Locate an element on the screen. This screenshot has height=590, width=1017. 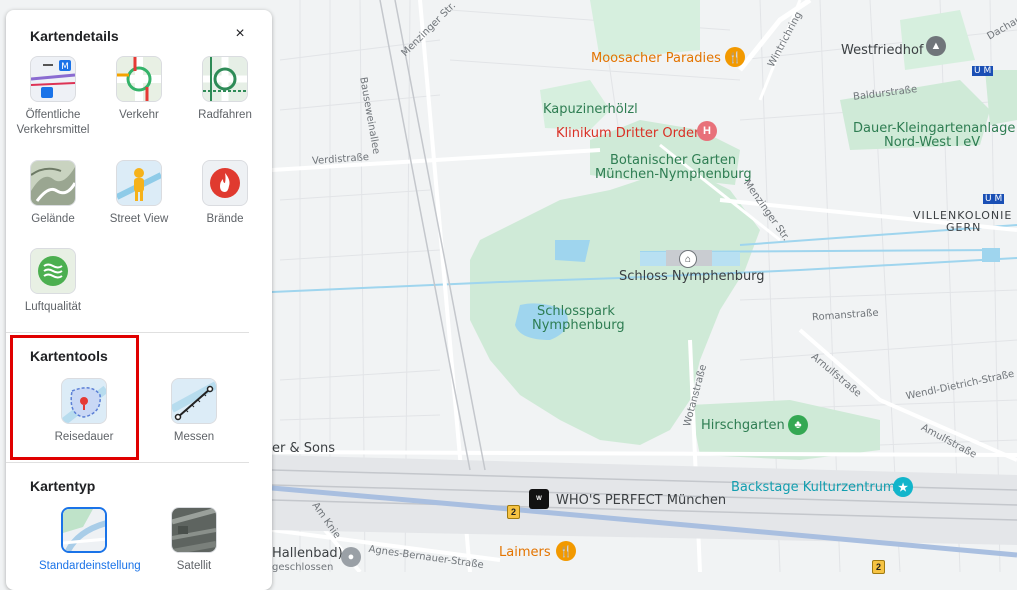
tile-label: Luftqualität is located at coordinates (53, 307).